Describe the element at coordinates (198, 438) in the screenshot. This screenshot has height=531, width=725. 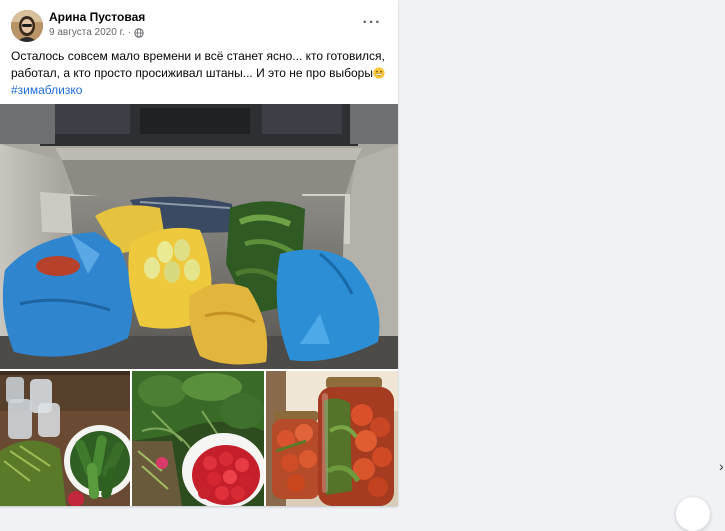
I see `greens-and-tomatoes-photo` at that location.